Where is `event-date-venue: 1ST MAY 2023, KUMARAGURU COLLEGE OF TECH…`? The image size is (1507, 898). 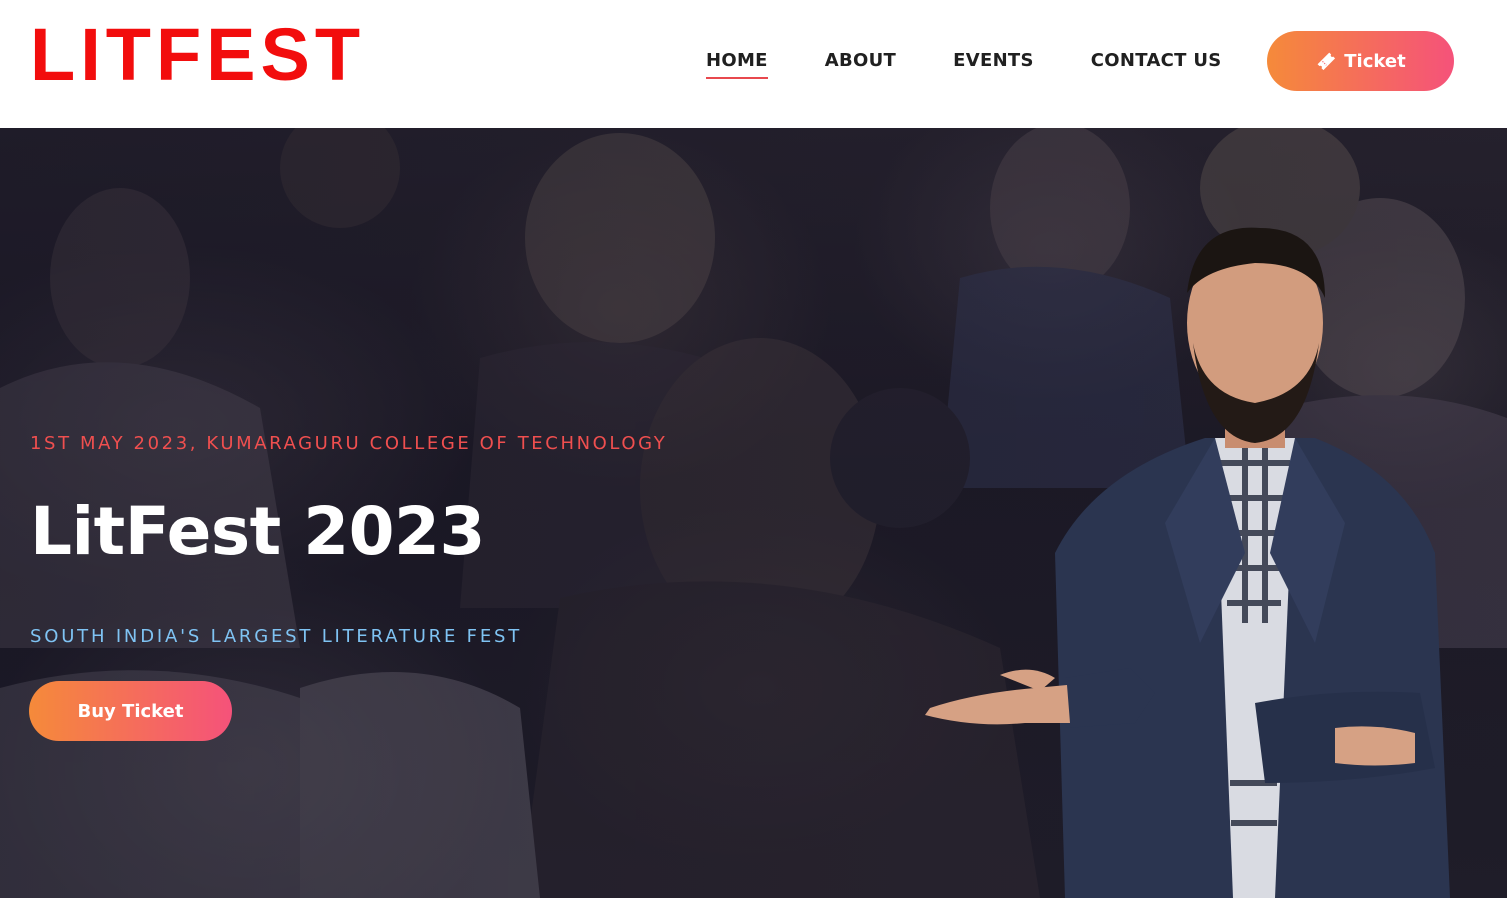
event-date-venue: 1ST MAY 2023, KUMARAGURU COLLEGE OF TECH… is located at coordinates (349, 443).